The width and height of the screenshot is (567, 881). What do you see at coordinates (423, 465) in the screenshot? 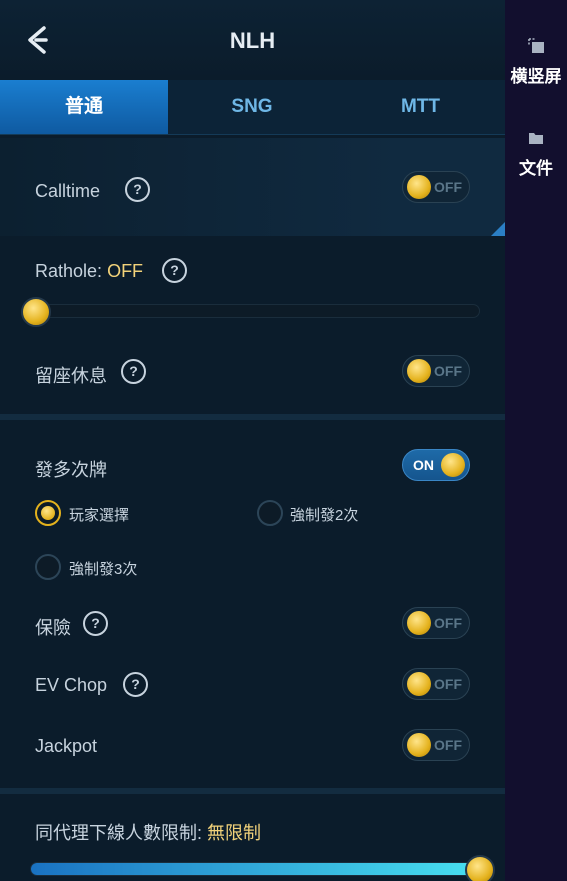
I see `toggle-state: ON` at bounding box center [423, 465].